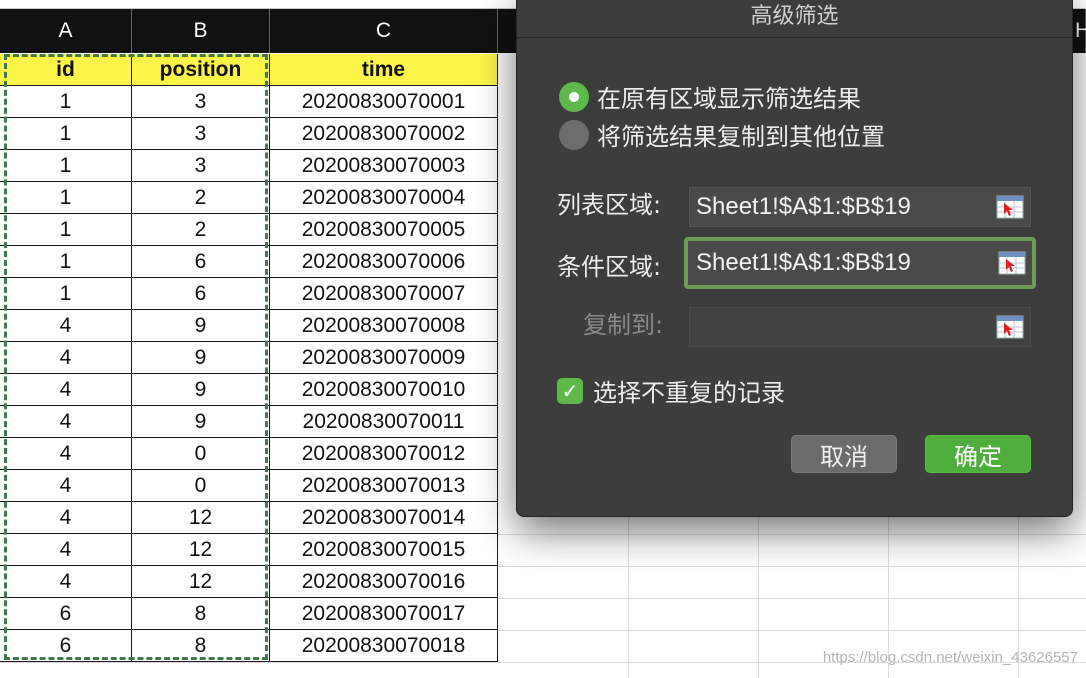 This screenshot has height=678, width=1086. I want to click on cell-time: 20200830070015, so click(384, 550).